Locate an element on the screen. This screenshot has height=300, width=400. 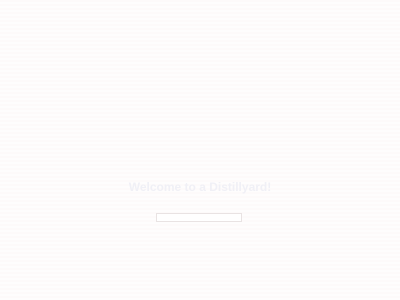
welcome-heading: Welcome to a Distillyard! is located at coordinates (200, 187).